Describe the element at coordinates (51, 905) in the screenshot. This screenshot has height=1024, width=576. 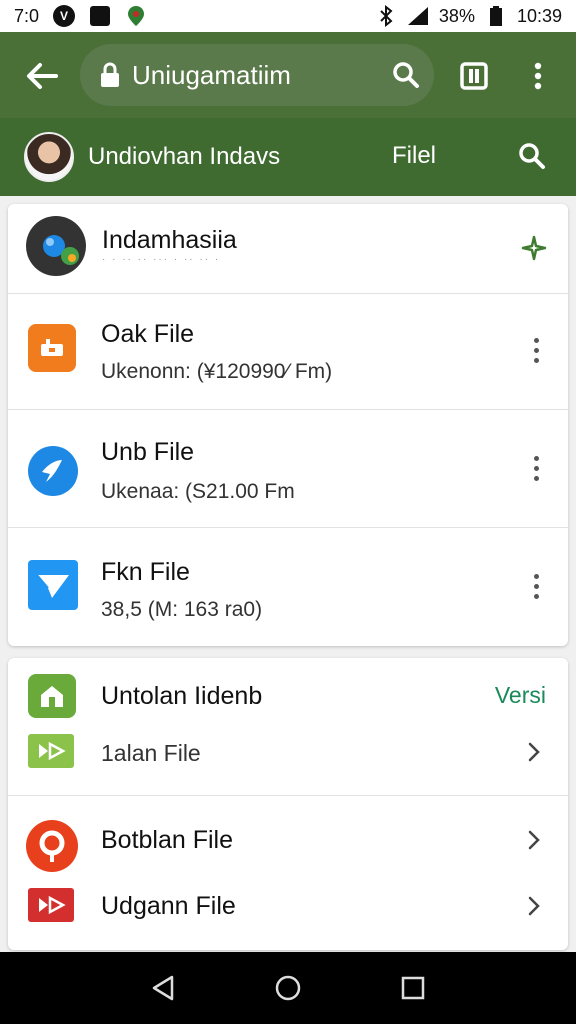
I see `red-play-icon` at that location.